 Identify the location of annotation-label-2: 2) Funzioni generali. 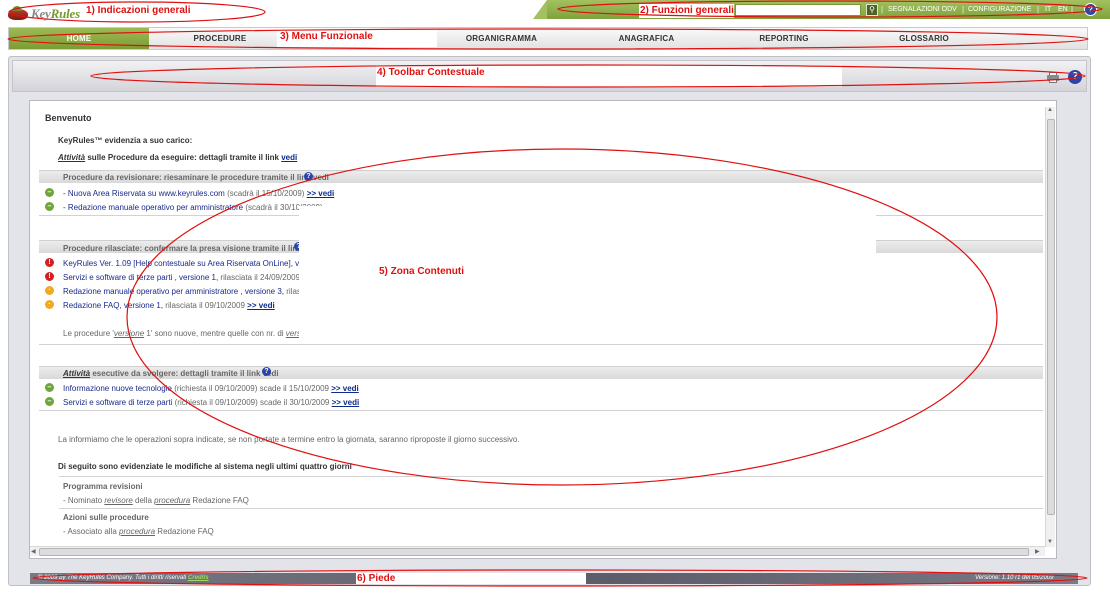
(687, 10).